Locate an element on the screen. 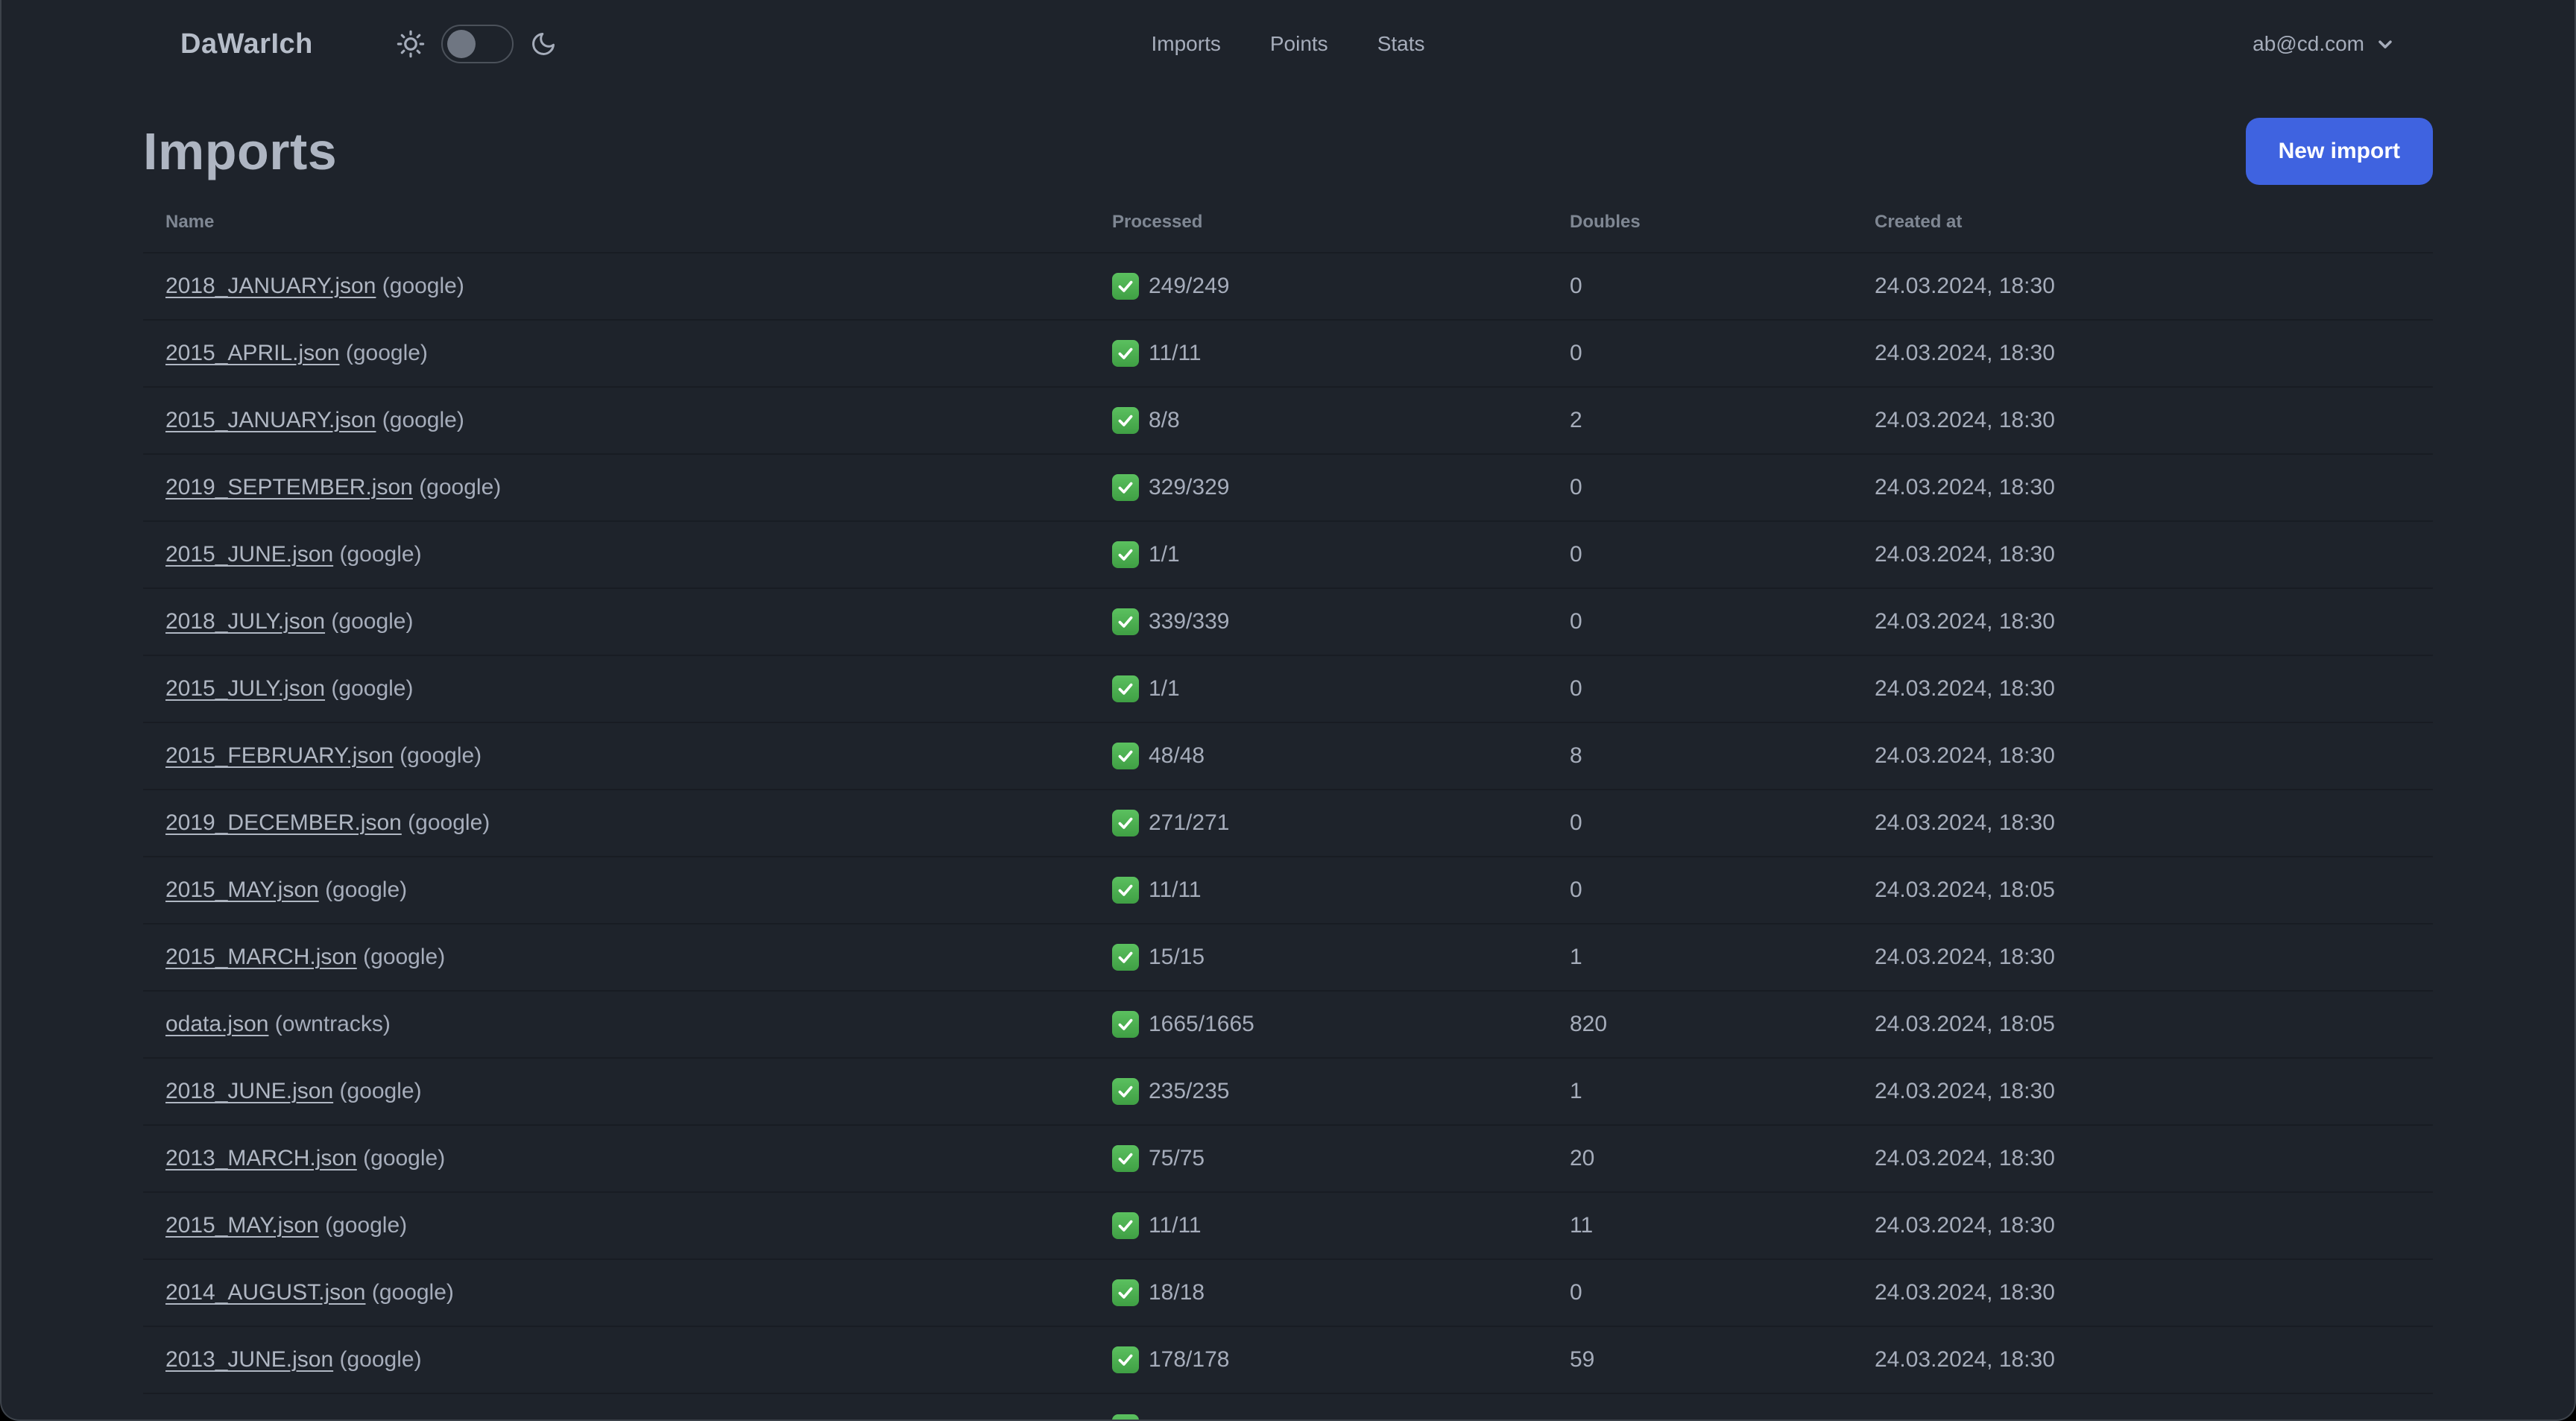 Image resolution: width=2576 pixels, height=1421 pixels. import-name-link: 2019_DECEMBER.json is located at coordinates (283, 822).